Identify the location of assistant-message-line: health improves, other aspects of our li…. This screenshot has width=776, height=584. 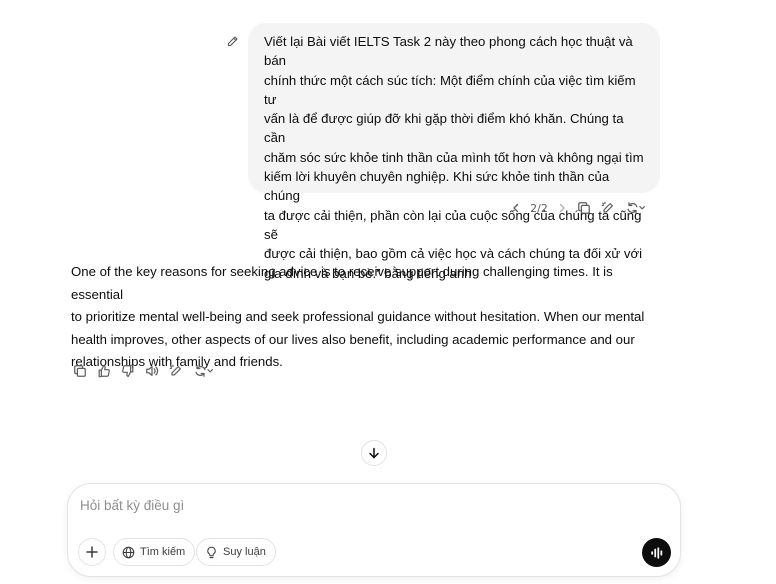
(353, 339).